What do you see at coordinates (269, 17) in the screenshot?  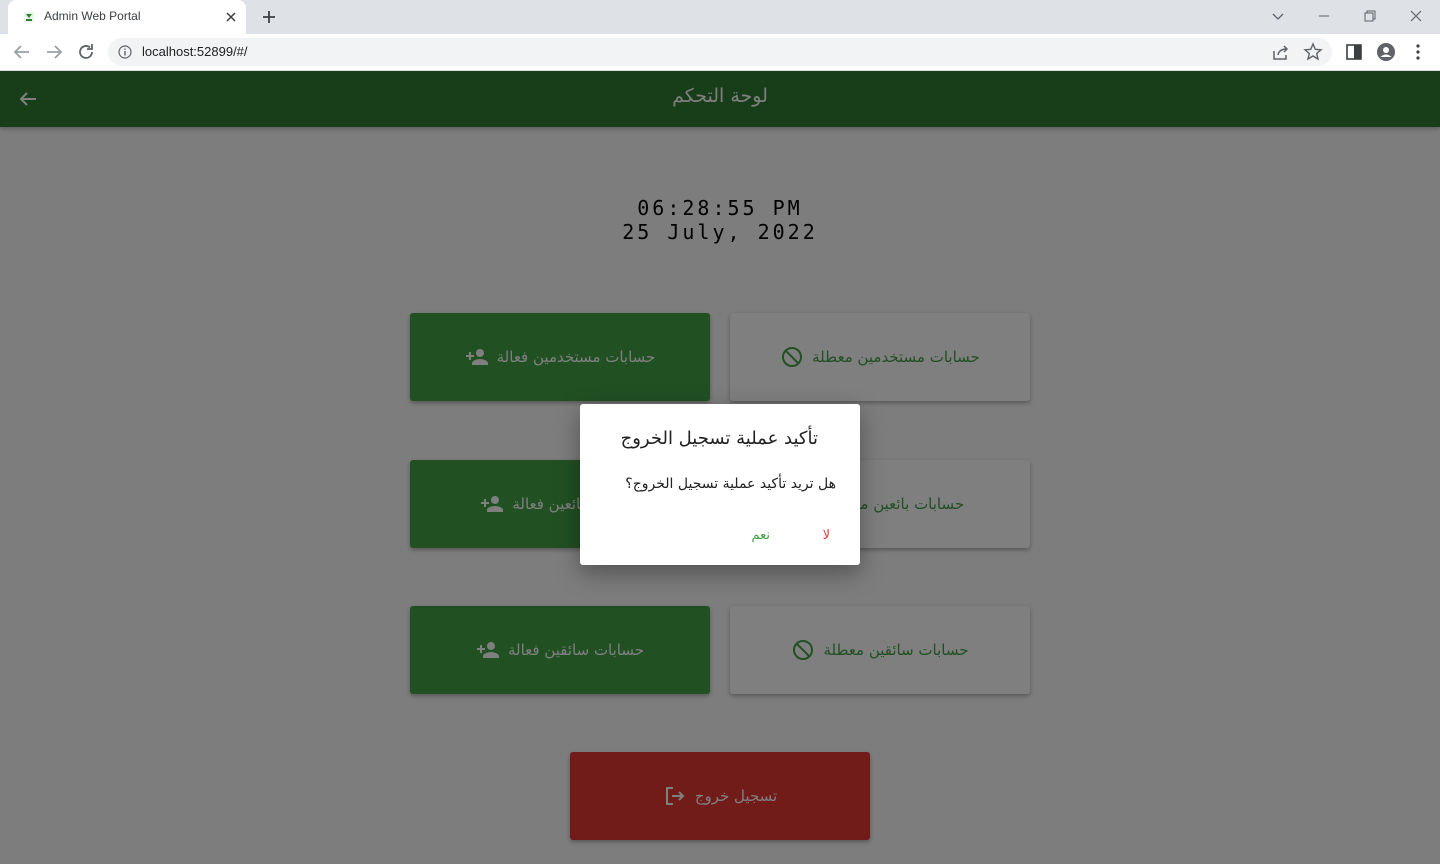 I see `new-tab-icon` at bounding box center [269, 17].